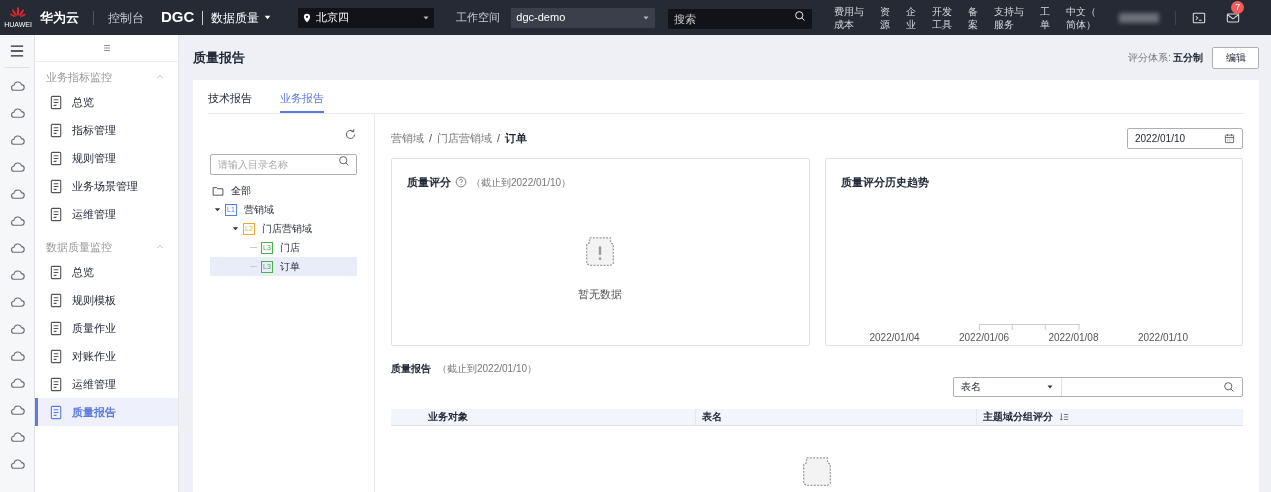 The height and width of the screenshot is (492, 1271). I want to click on nav-link: 资源, so click(886, 17).